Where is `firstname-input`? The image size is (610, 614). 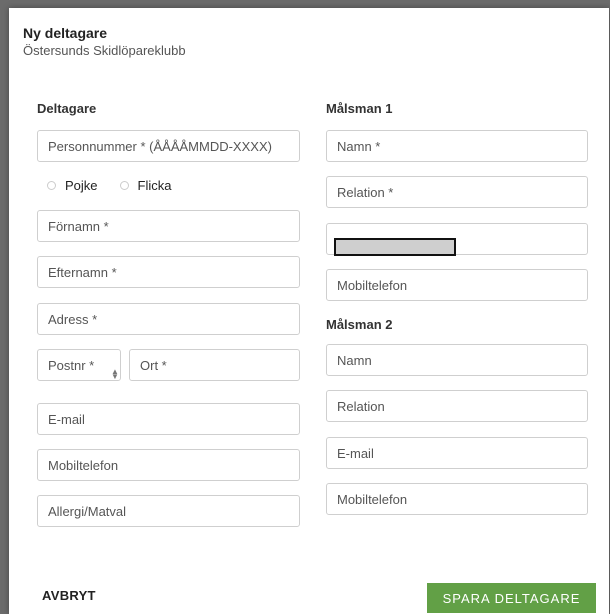 firstname-input is located at coordinates (168, 226).